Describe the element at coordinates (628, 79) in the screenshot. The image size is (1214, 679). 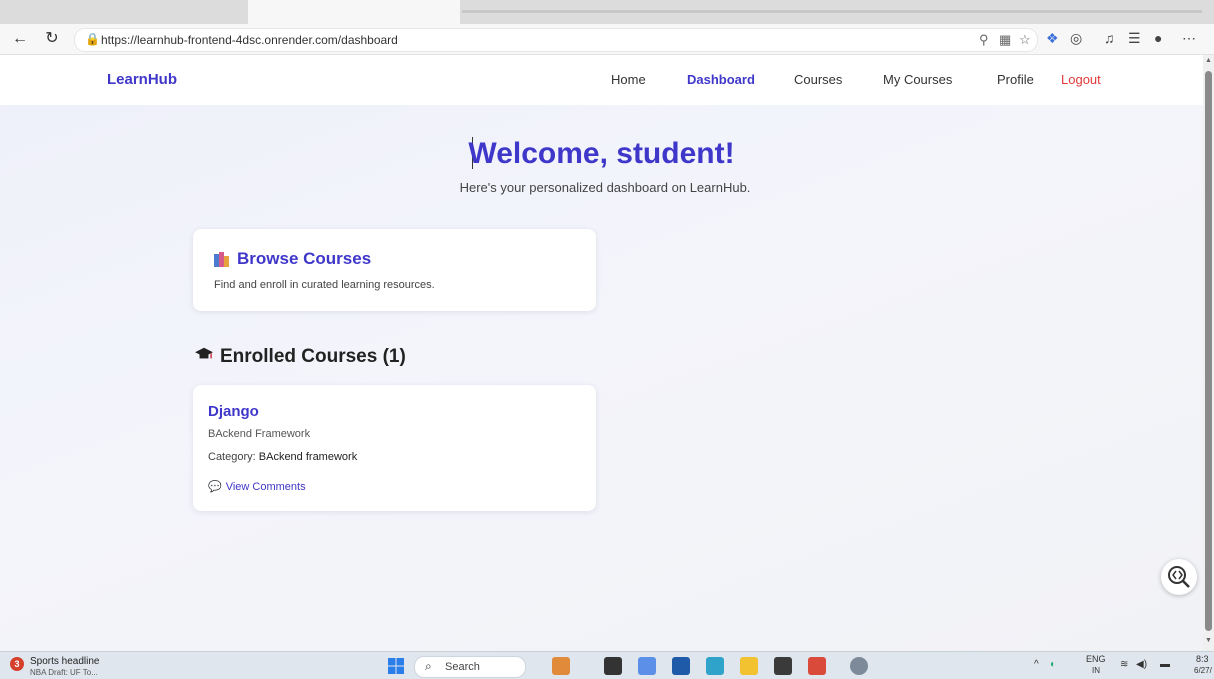
I see `nav-home: Home` at that location.